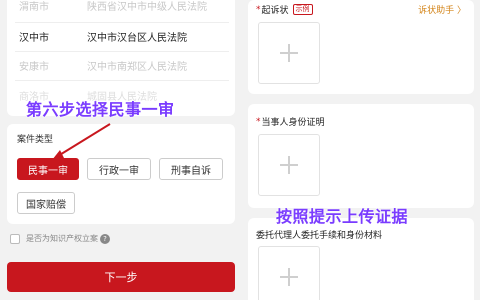  I want to click on agent-title-text: 委托代理人委托手续和身份材料, so click(319, 236).